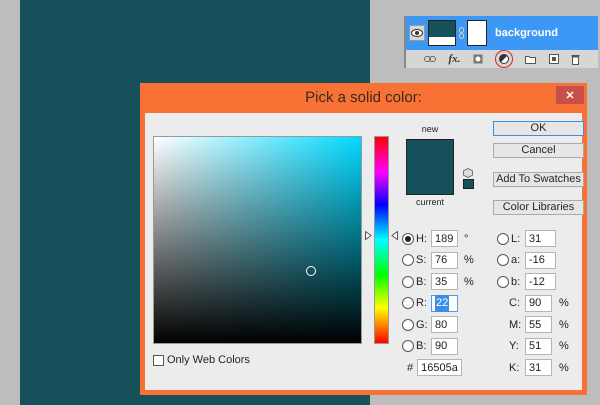  I want to click on field-text: 35, so click(441, 282).